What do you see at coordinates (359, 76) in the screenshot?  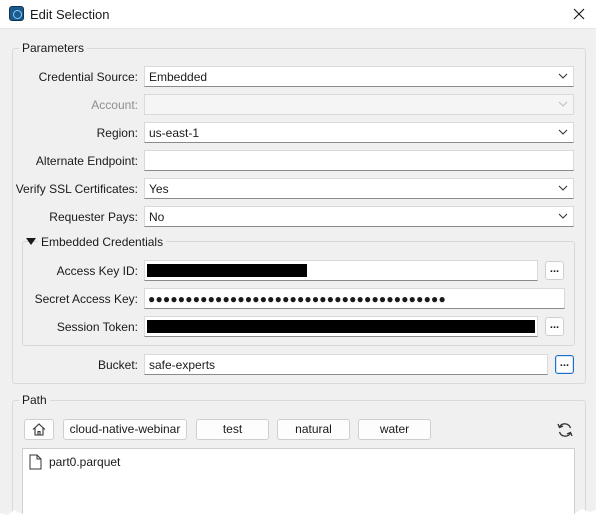 I see `credential-source-select: Embedded` at bounding box center [359, 76].